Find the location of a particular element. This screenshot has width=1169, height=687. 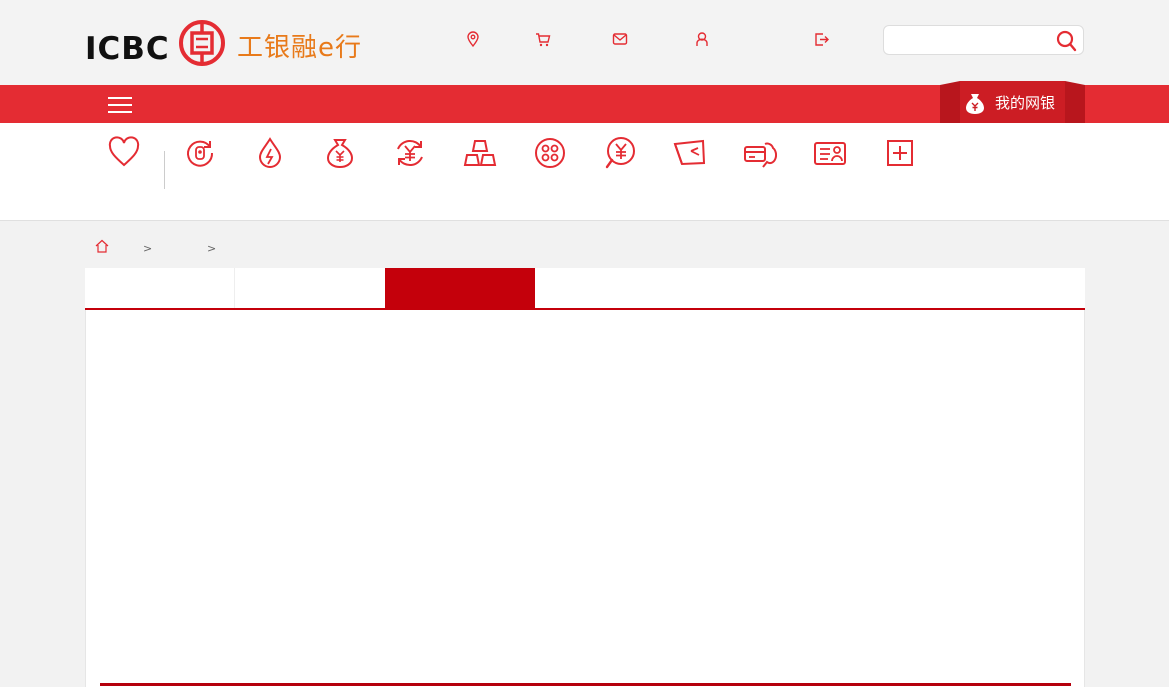

my-bank-label: 我的网银 is located at coordinates (1025, 103).